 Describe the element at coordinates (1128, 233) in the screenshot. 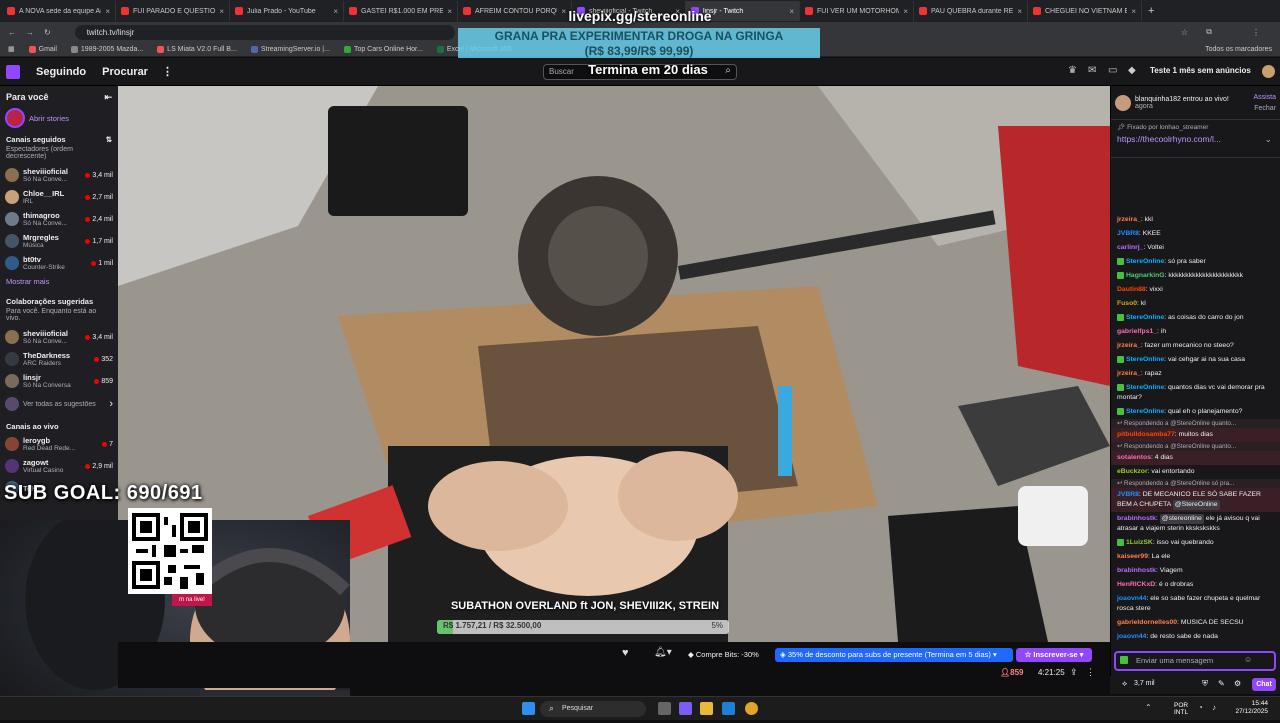

I see `chat-username: JVBR8` at that location.